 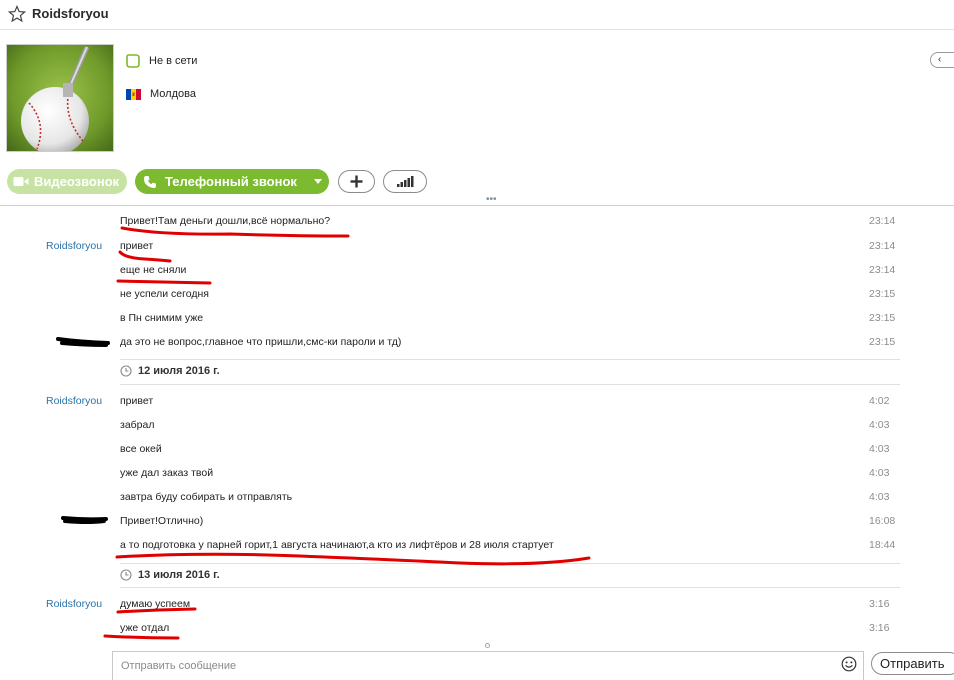 I want to click on message-time: 4:02, so click(x=879, y=401).